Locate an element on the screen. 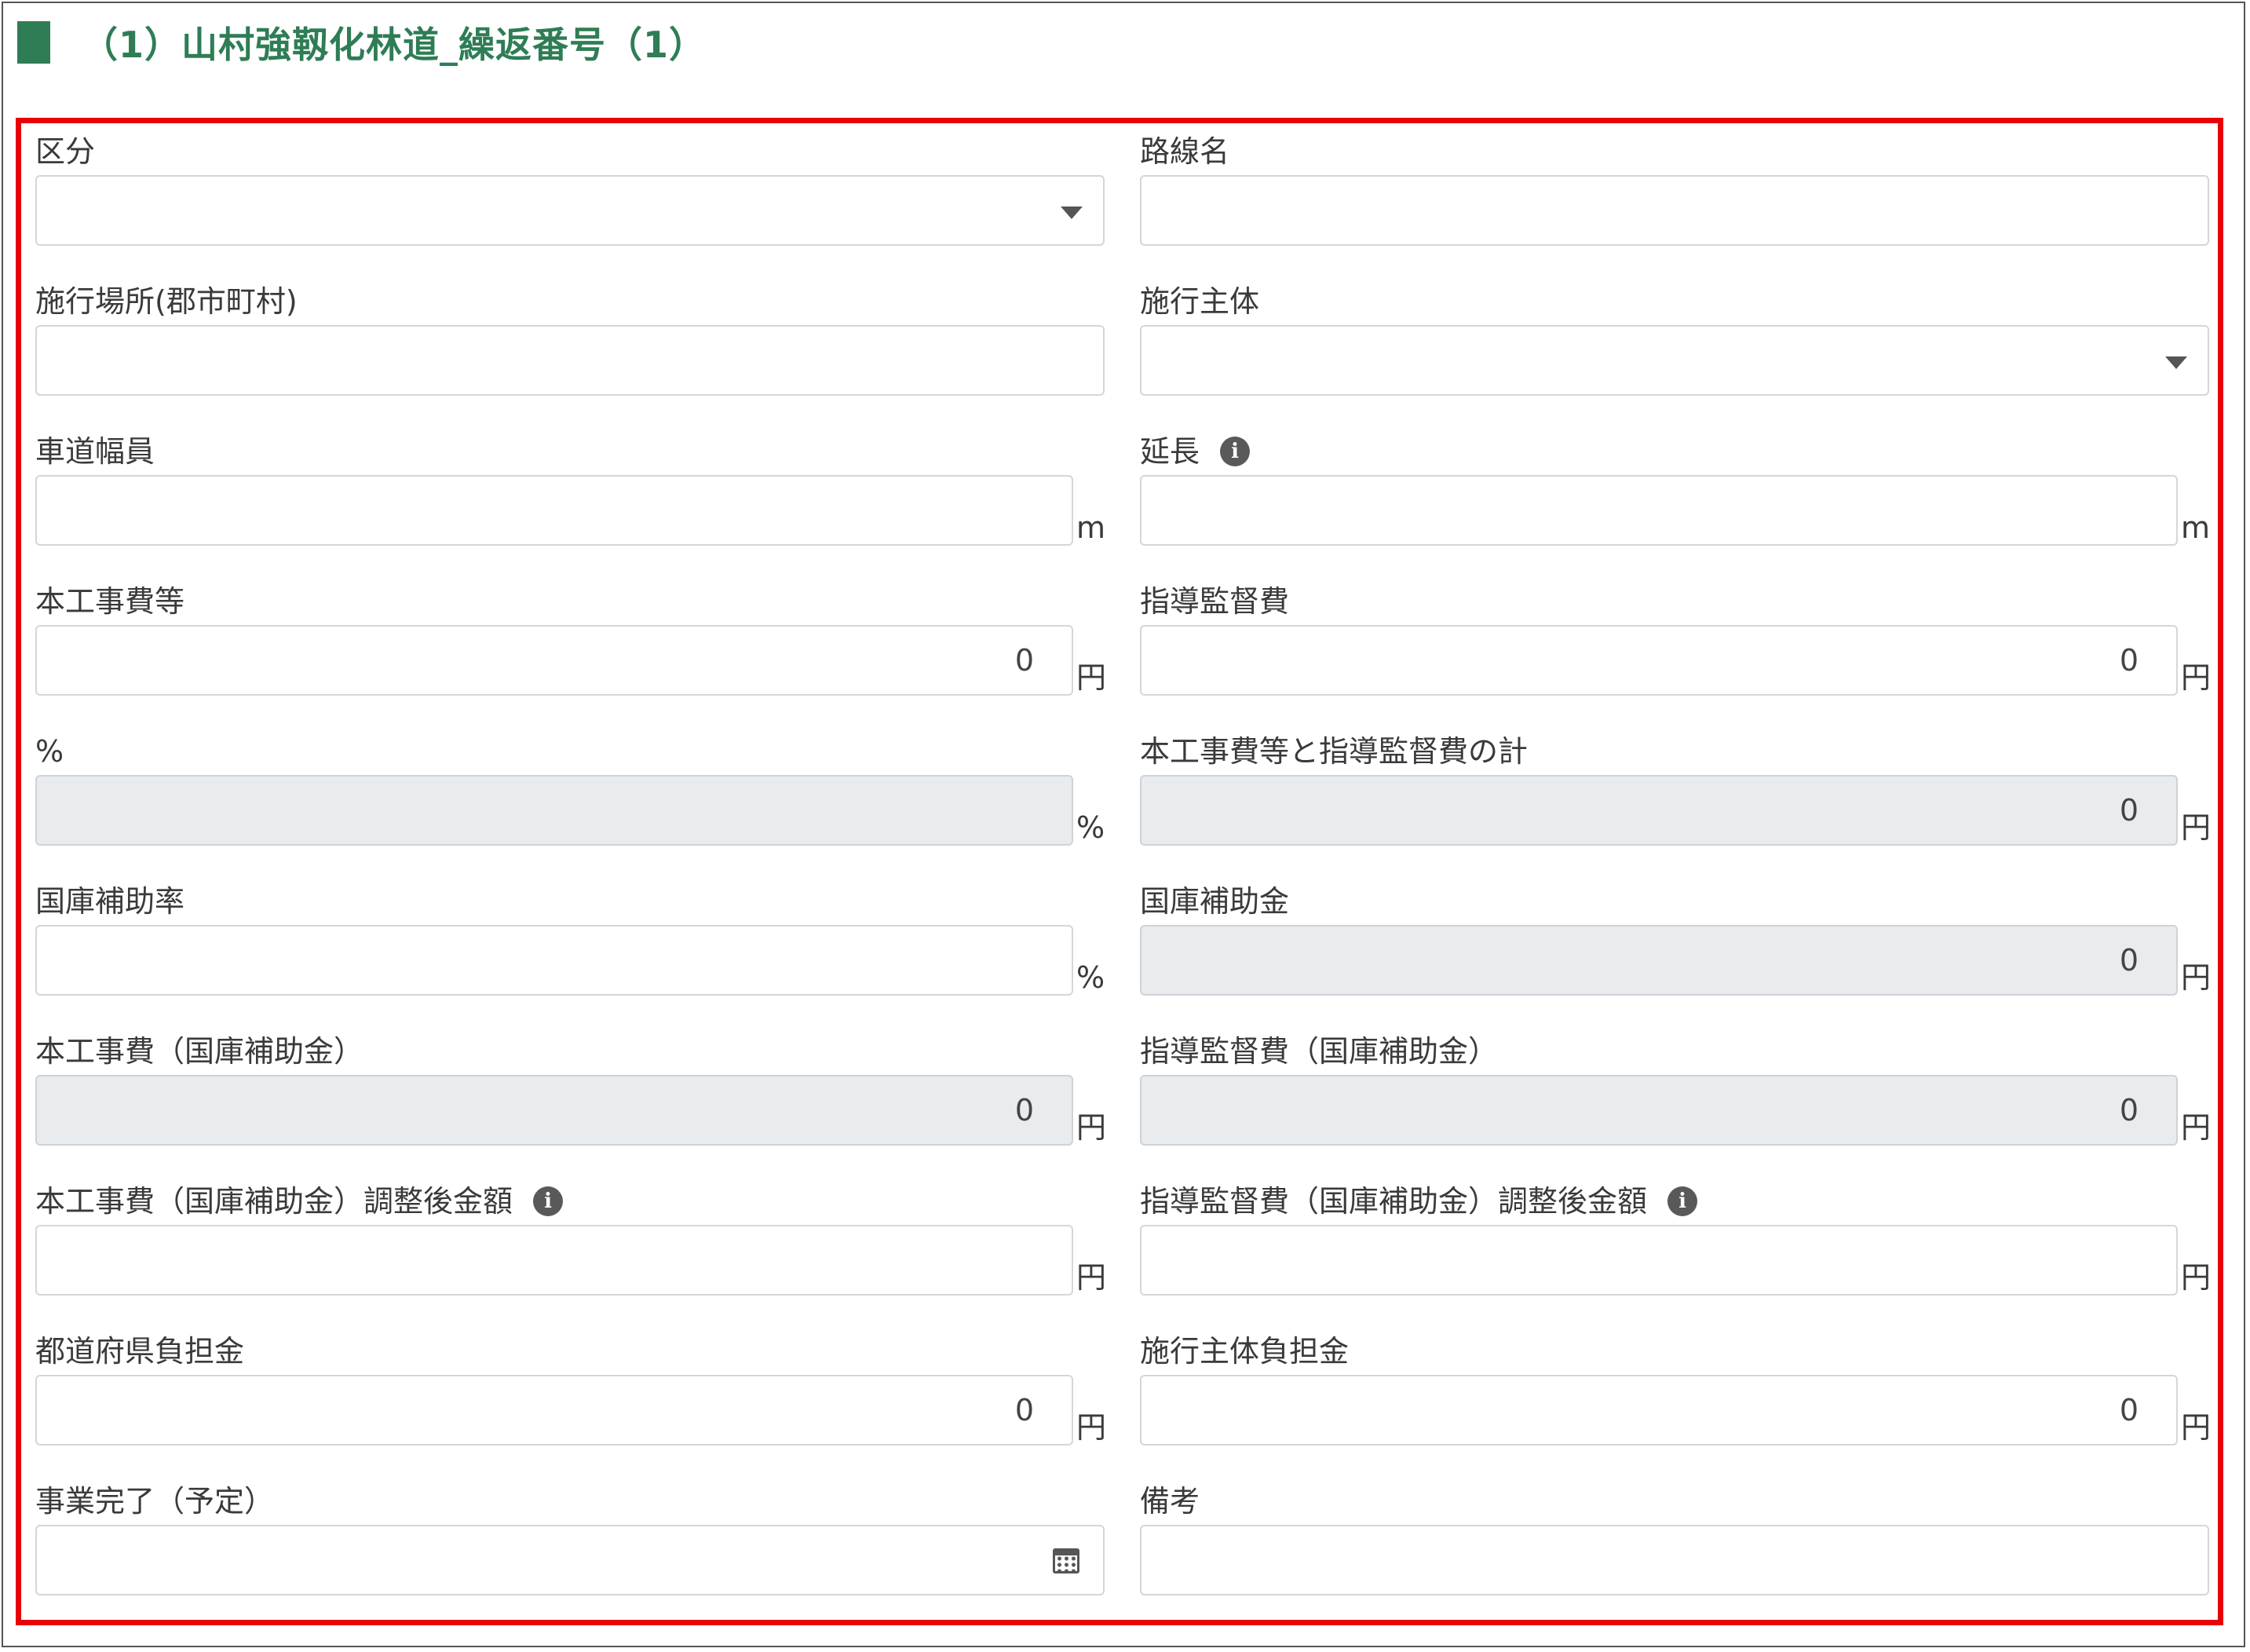  field-label: 区分 is located at coordinates (65, 152).